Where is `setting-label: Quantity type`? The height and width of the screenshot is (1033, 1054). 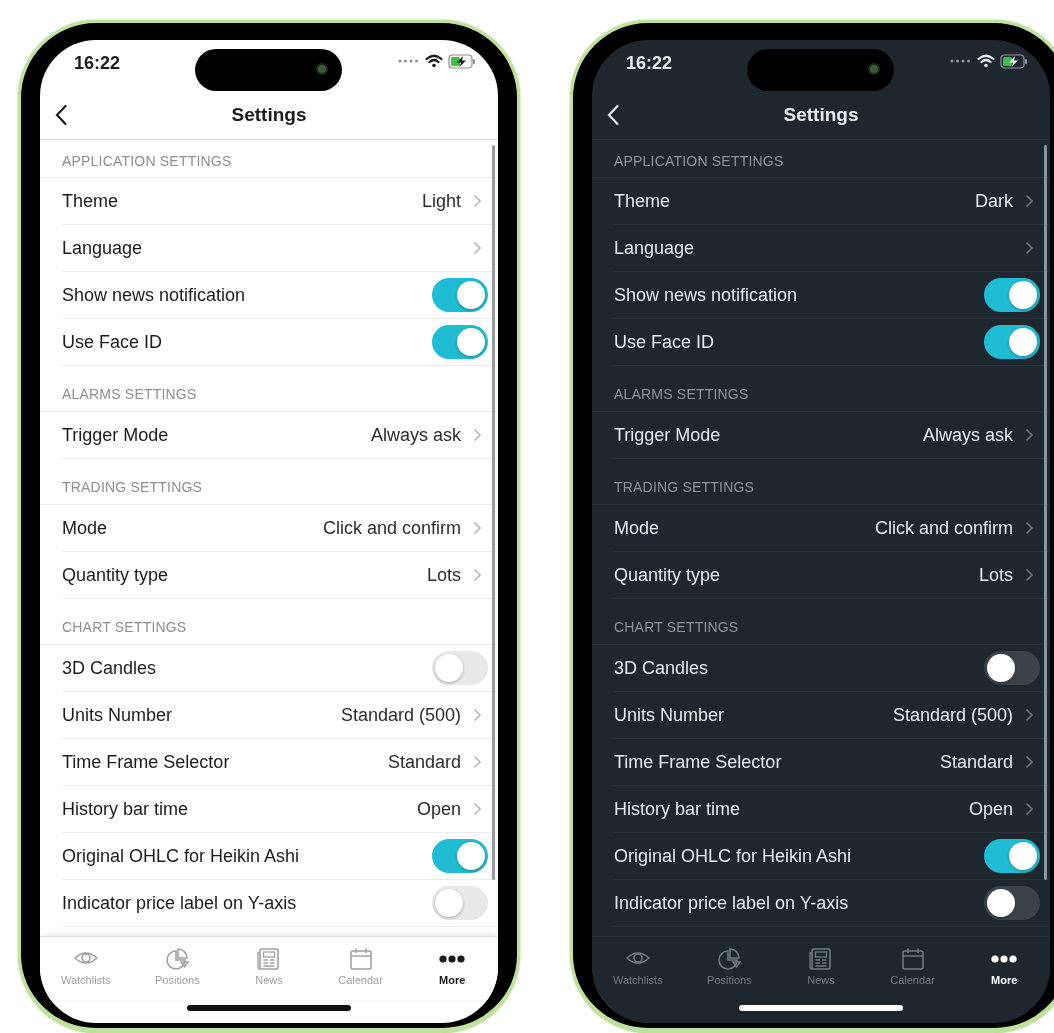 setting-label: Quantity type is located at coordinates (668, 575).